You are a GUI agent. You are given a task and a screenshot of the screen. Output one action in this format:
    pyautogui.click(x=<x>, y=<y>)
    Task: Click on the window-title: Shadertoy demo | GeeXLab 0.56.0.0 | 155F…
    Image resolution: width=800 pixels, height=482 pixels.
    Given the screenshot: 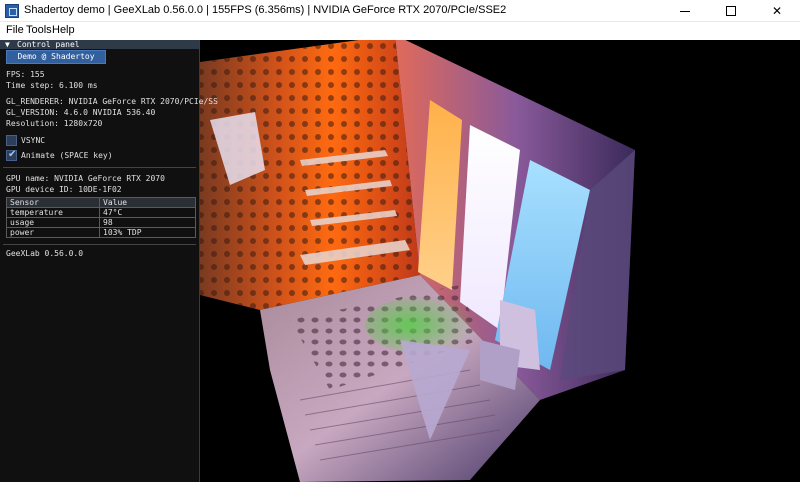 What is the action you would take?
    pyautogui.click(x=265, y=10)
    